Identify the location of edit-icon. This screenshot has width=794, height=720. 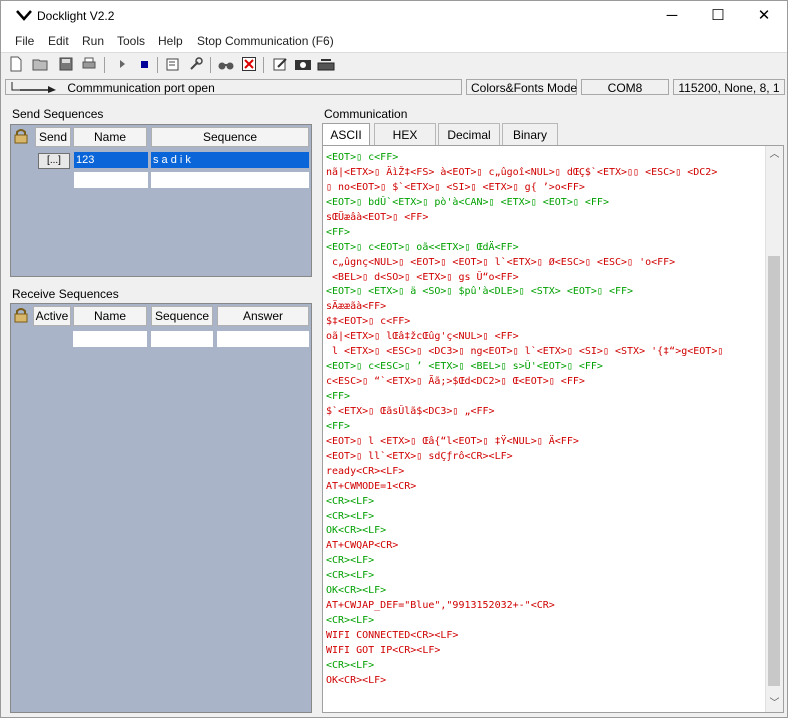
(280, 65).